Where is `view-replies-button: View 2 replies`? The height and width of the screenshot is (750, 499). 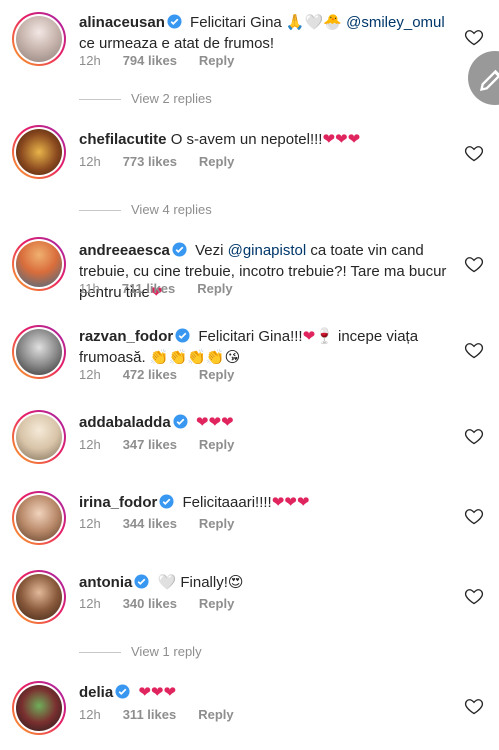 view-replies-button: View 2 replies is located at coordinates (145, 98).